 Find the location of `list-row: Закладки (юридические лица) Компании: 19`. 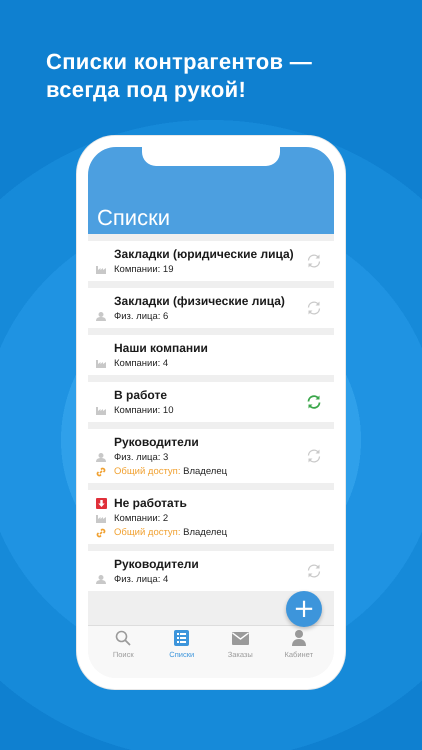

list-row: Закладки (юридические лица) Компании: 19 is located at coordinates (211, 261).